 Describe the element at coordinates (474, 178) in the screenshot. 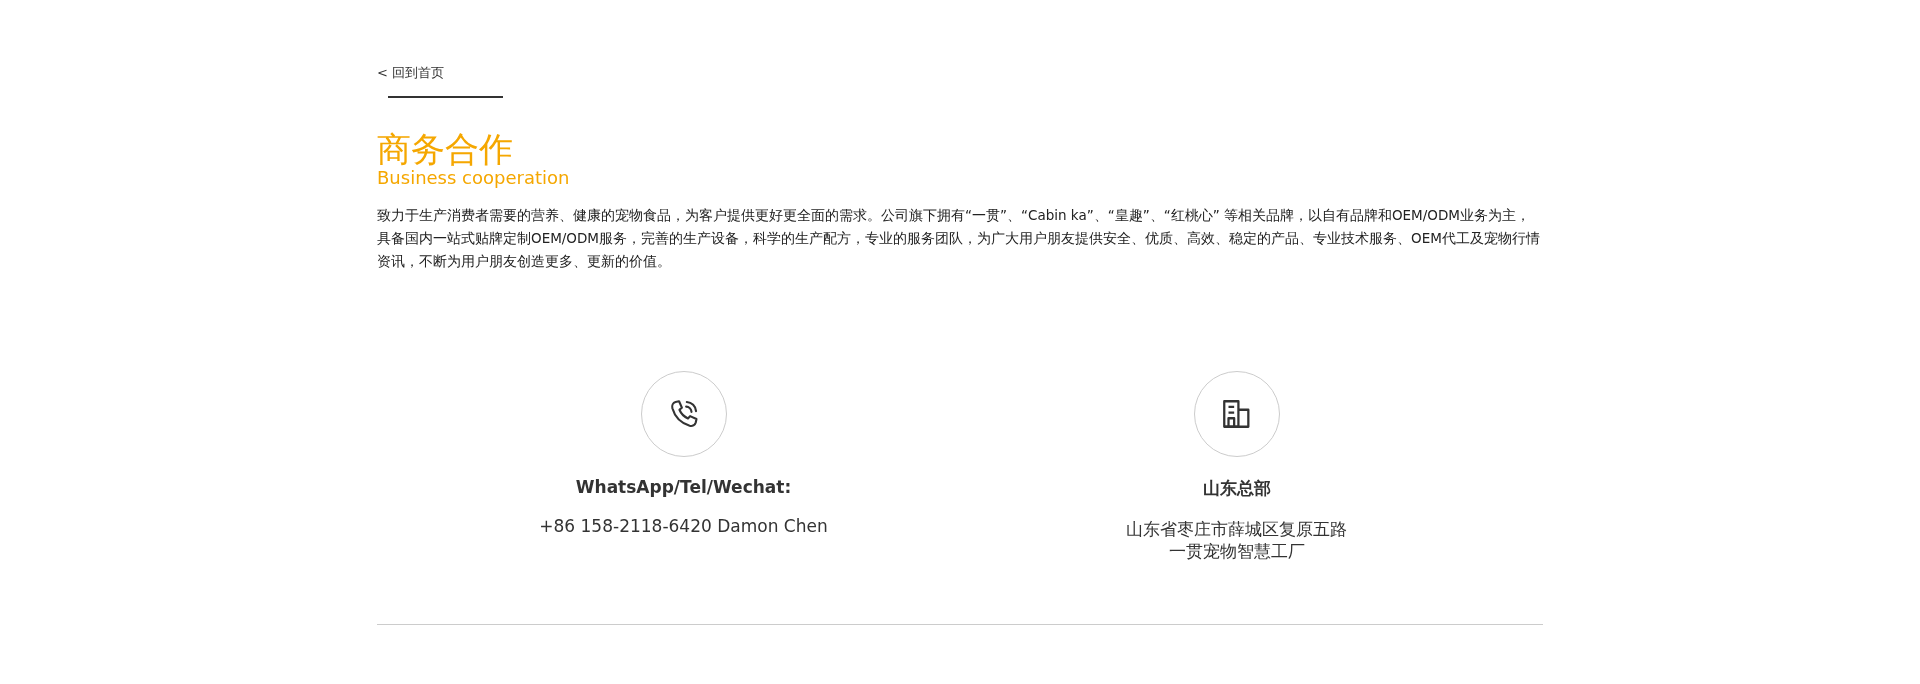

I see `page-subtitle: Business cooperation` at that location.